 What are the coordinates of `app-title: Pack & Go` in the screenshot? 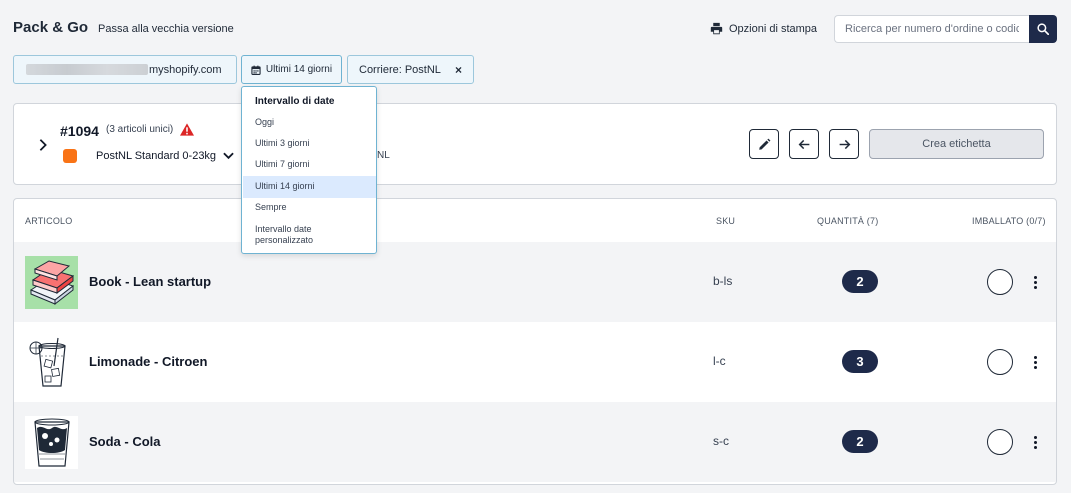 It's located at (51, 27).